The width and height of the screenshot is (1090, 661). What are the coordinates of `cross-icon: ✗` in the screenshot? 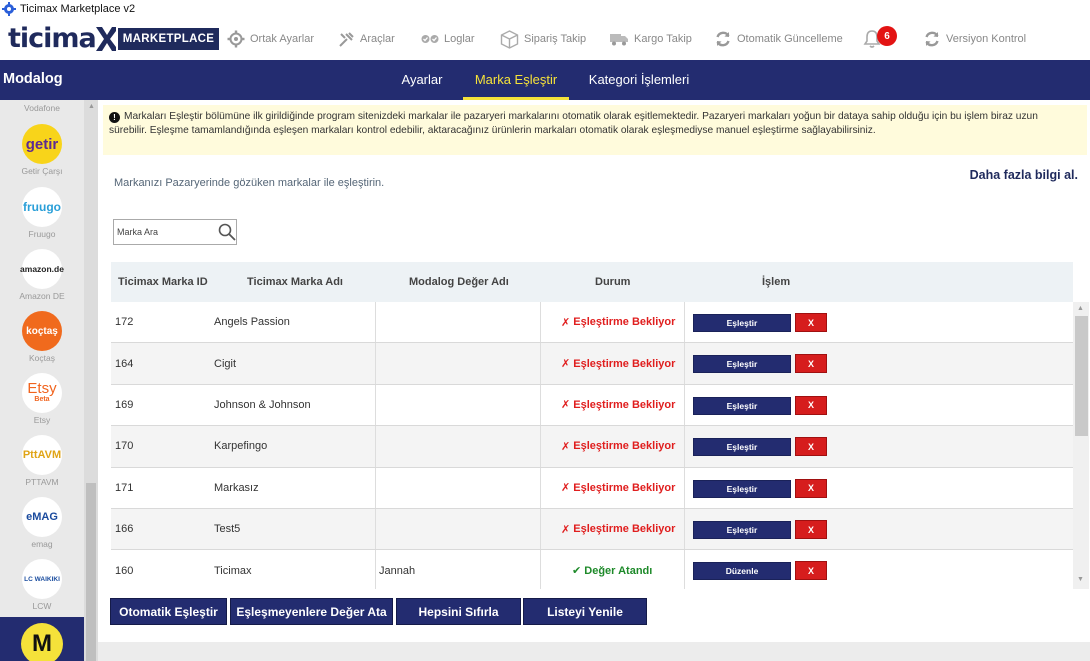 It's located at (567, 405).